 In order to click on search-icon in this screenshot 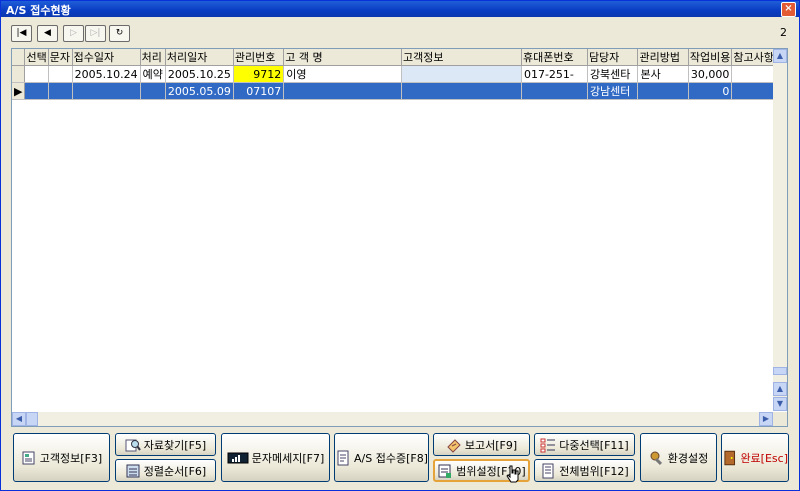, I will do `click(133, 445)`.